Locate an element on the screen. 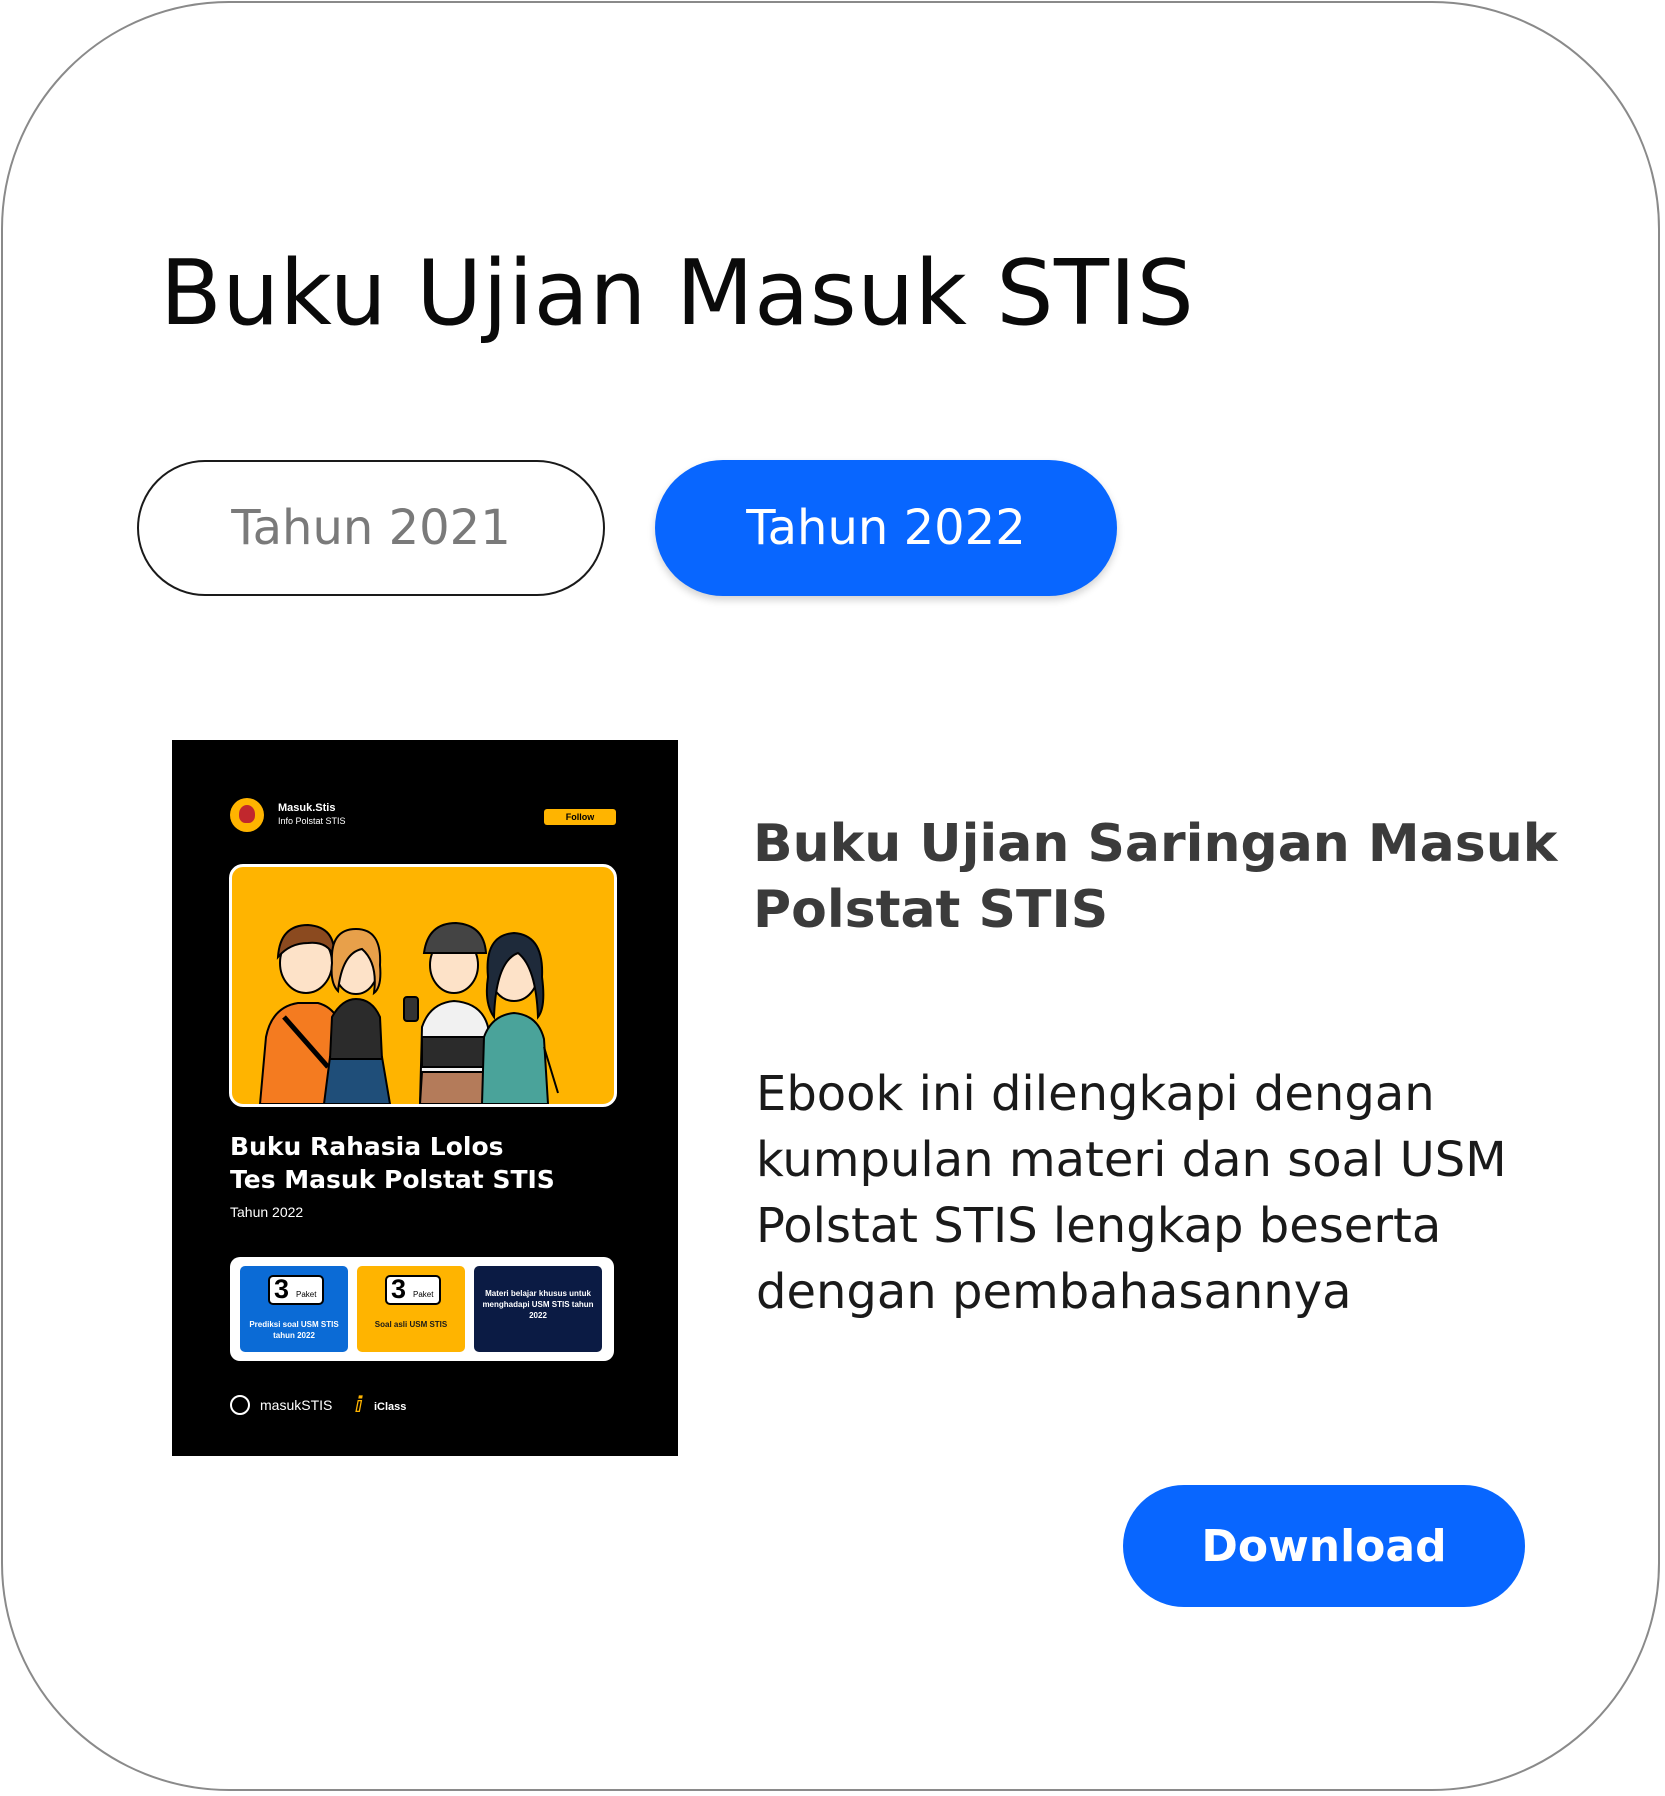 The width and height of the screenshot is (1665, 1796). masukstis-logo-icon is located at coordinates (240, 1405).